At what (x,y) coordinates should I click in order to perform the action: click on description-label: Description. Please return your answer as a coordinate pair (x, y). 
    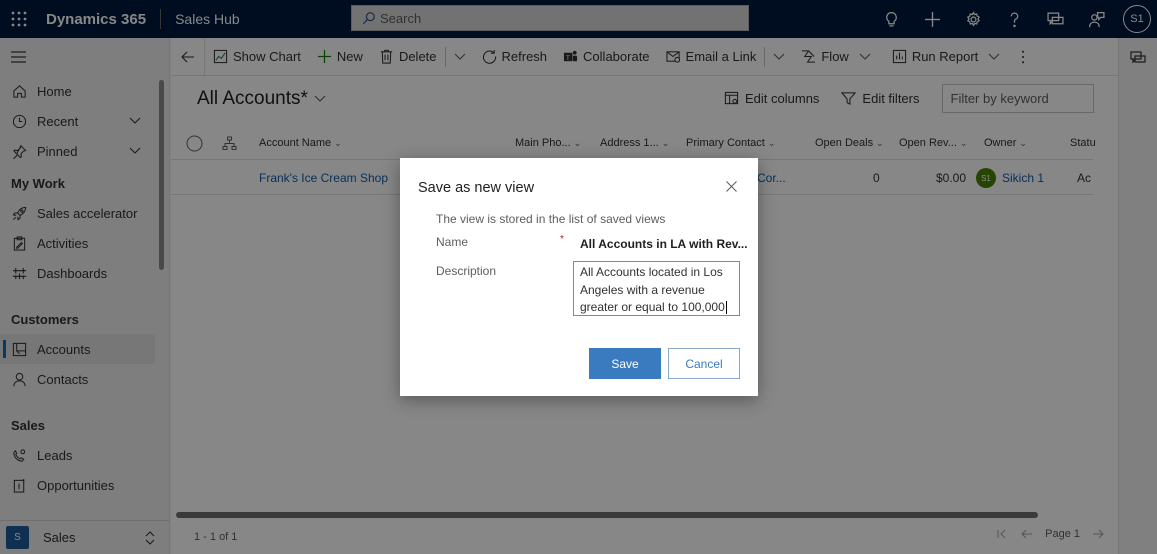
    Looking at the image, I should click on (466, 271).